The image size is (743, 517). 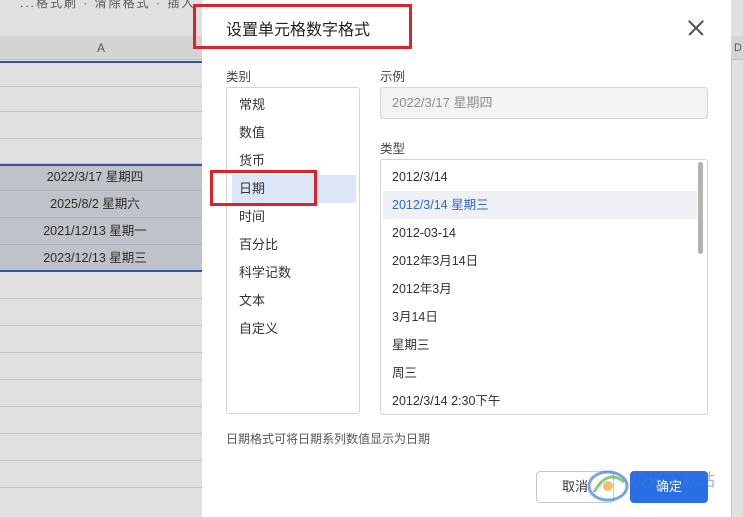 What do you see at coordinates (294, 105) in the screenshot?
I see `category-item-general: 常规` at bounding box center [294, 105].